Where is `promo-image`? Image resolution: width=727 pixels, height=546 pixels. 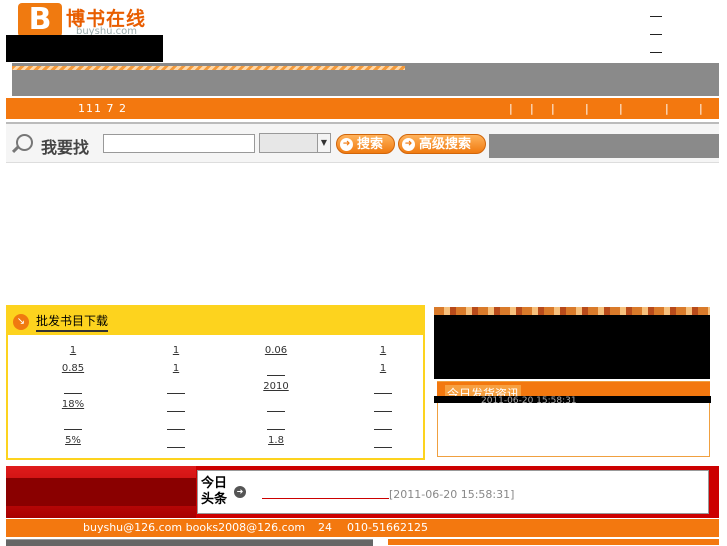 promo-image is located at coordinates (572, 343).